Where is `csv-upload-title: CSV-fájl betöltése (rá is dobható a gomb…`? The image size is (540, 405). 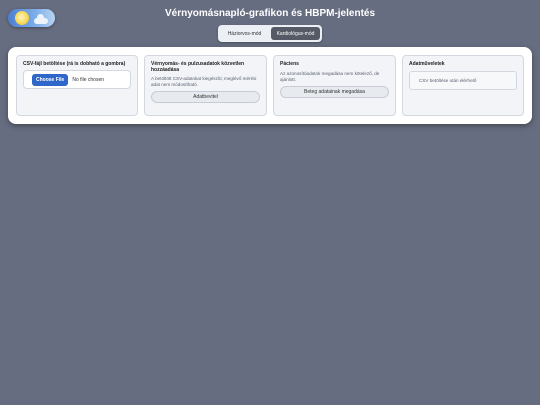
csv-upload-title: CSV-fájl betöltése (rá is dobható a gomb… is located at coordinates (74, 64).